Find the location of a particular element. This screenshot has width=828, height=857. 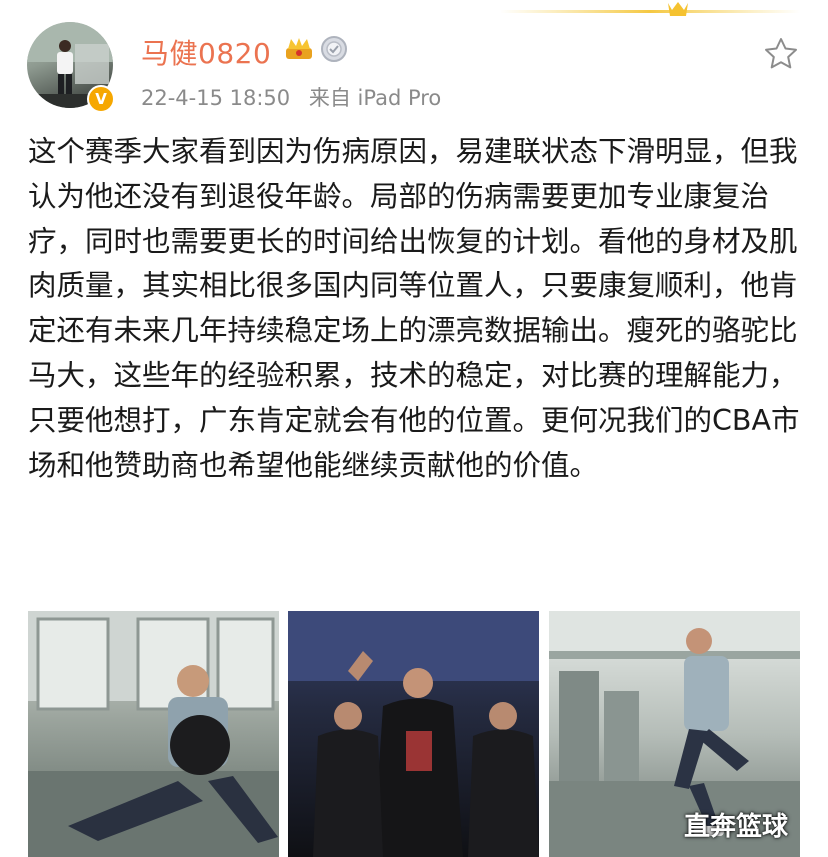

post-source: 来自 iPad Pro is located at coordinates (375, 98).